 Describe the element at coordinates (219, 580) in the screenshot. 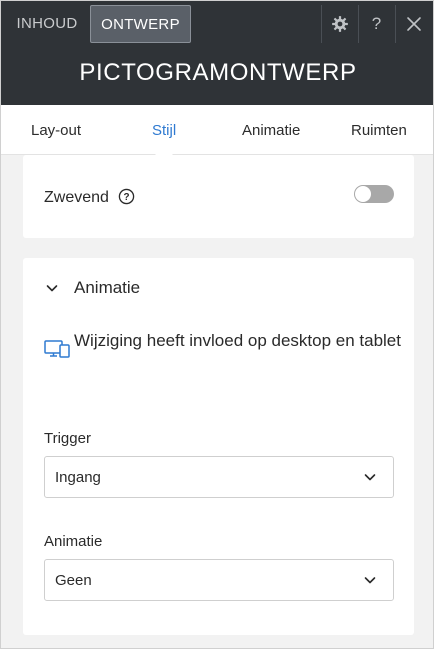

I see `animation-select: Geen` at that location.